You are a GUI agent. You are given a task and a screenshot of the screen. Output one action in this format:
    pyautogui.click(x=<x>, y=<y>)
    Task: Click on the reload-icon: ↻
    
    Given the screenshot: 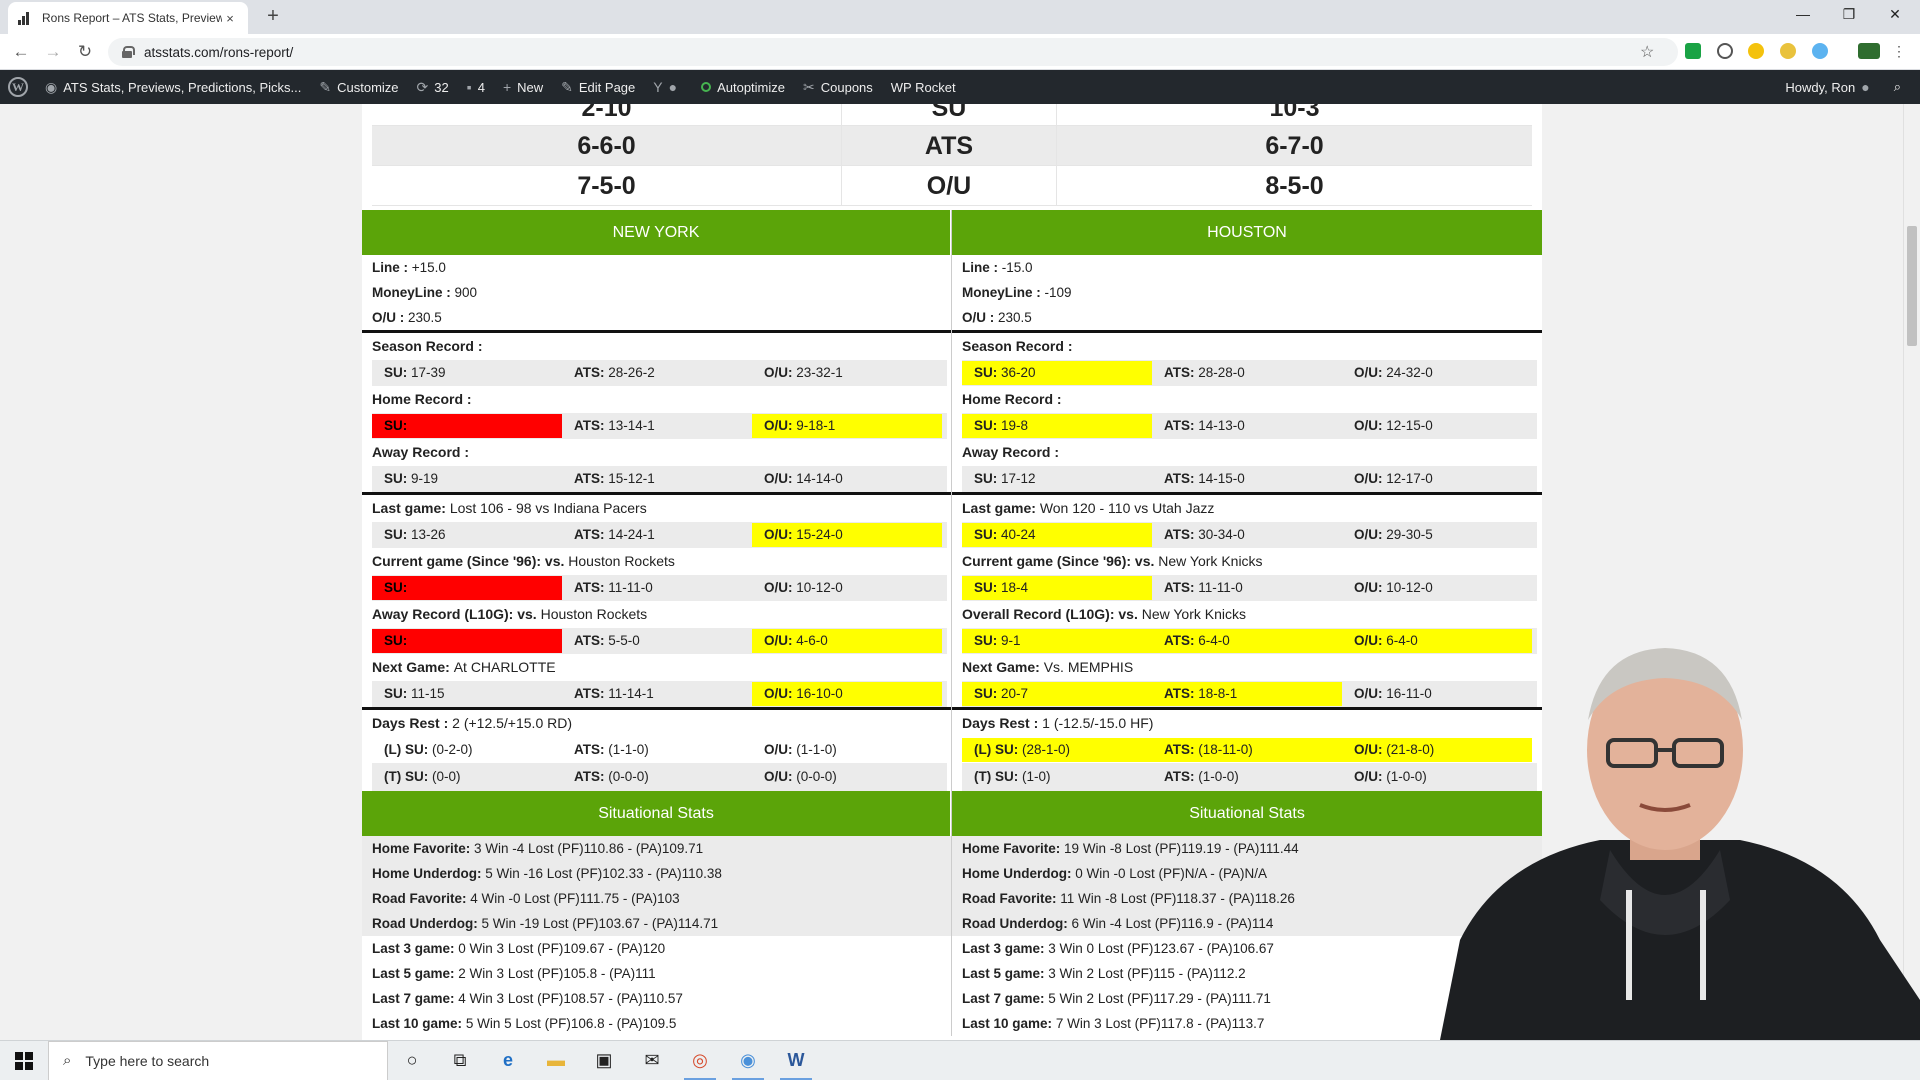 What is the action you would take?
    pyautogui.click(x=85, y=52)
    